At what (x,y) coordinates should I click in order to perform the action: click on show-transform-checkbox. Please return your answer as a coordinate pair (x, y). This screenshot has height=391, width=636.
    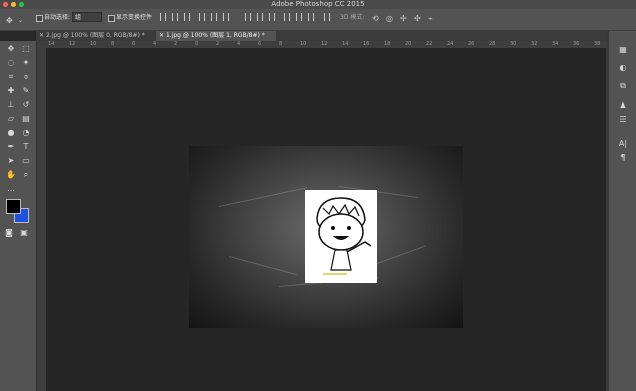
    Looking at the image, I should click on (111, 18).